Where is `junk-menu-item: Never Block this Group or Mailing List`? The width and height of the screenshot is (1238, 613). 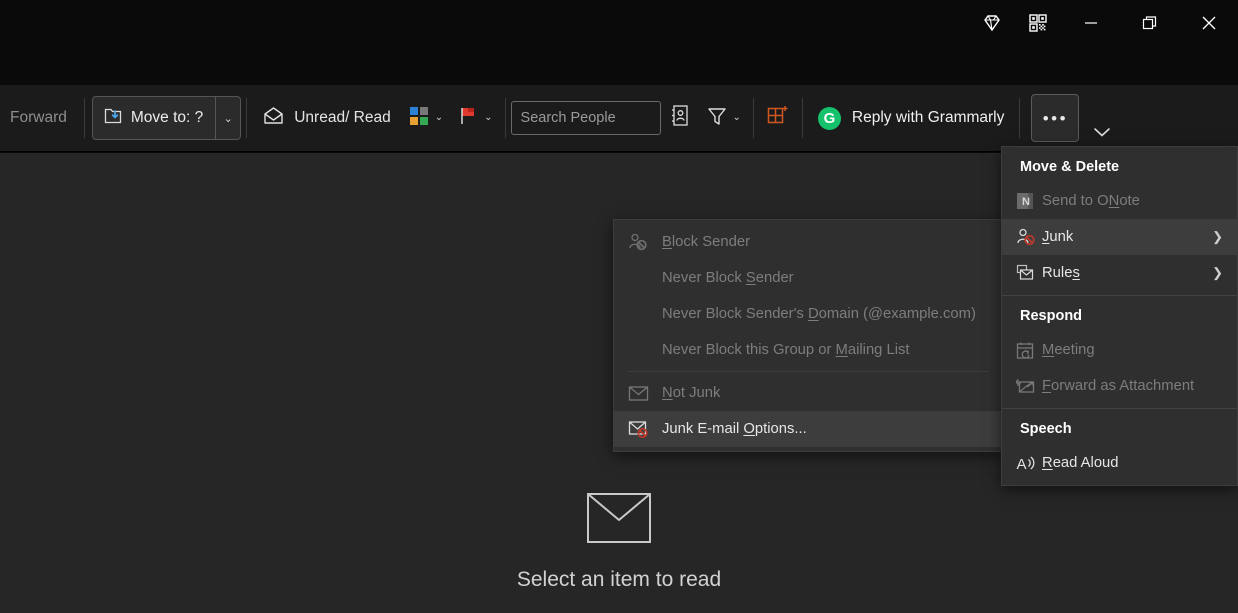 junk-menu-item: Never Block this Group or Mailing List is located at coordinates (808, 350).